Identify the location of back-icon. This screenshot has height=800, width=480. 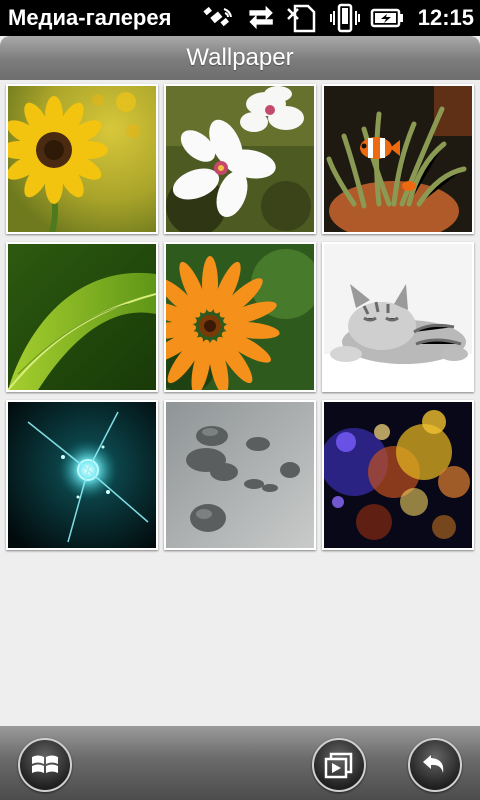
(433, 764).